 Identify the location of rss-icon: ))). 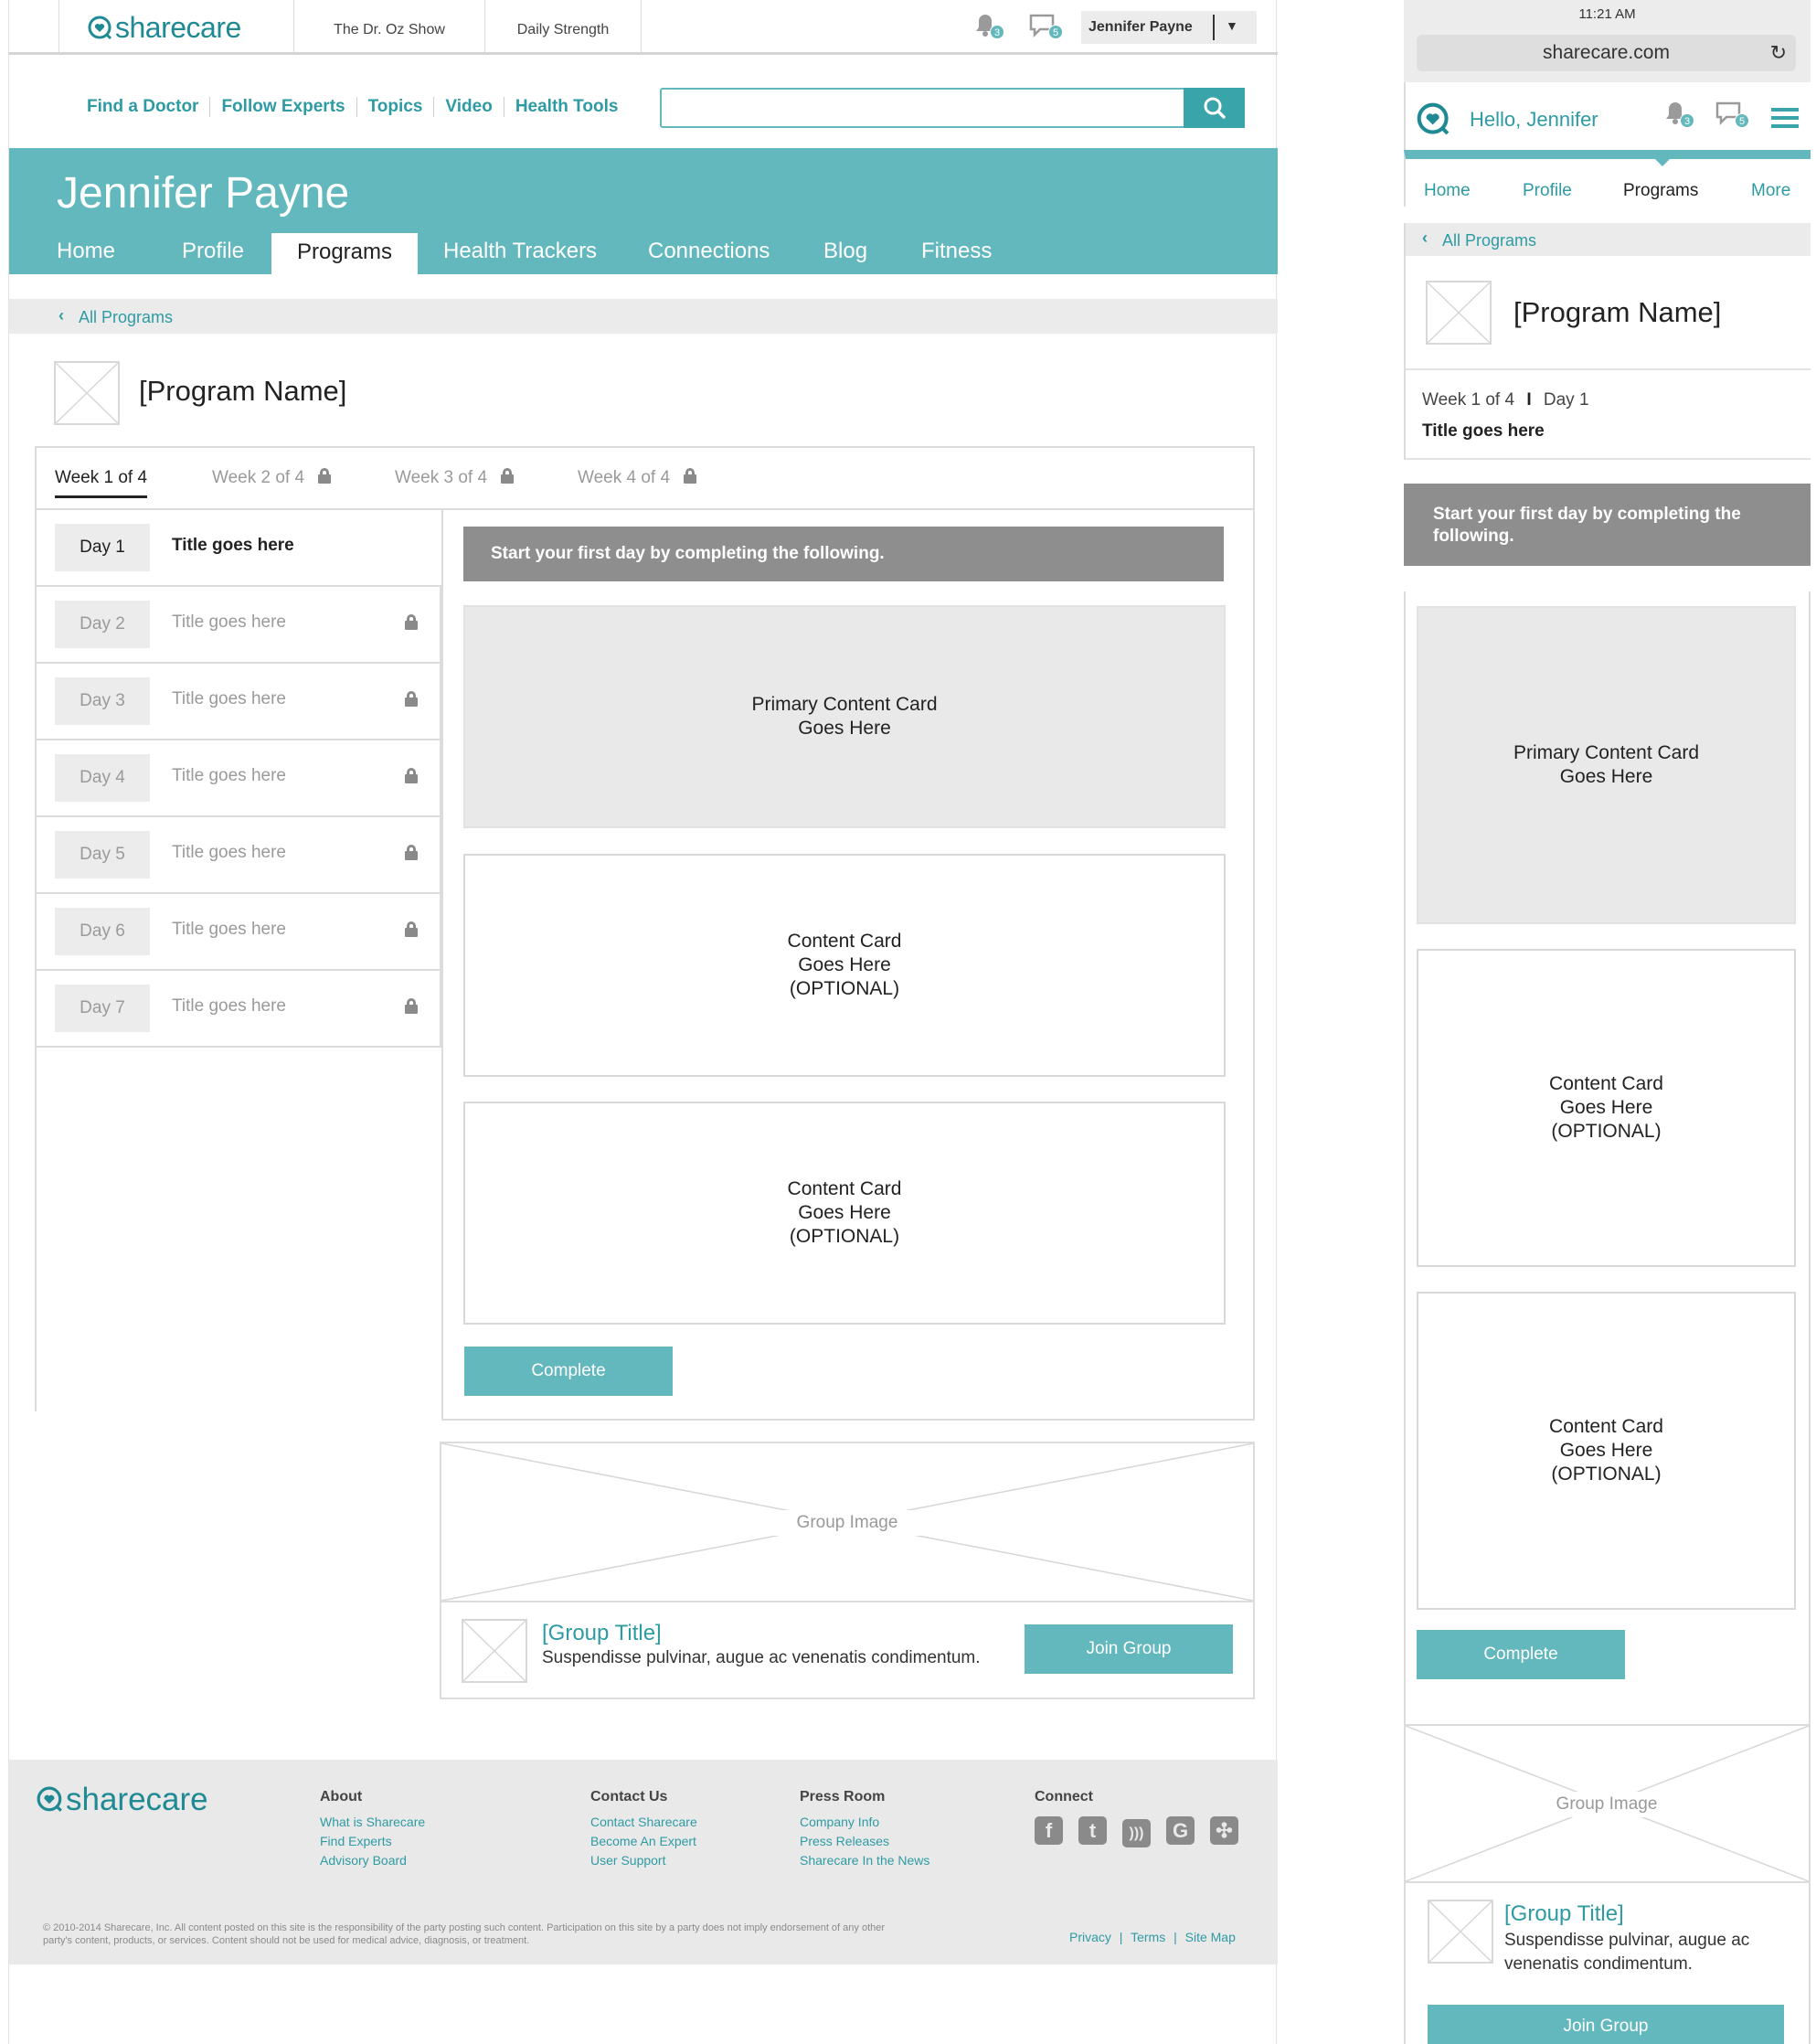
(1136, 1833).